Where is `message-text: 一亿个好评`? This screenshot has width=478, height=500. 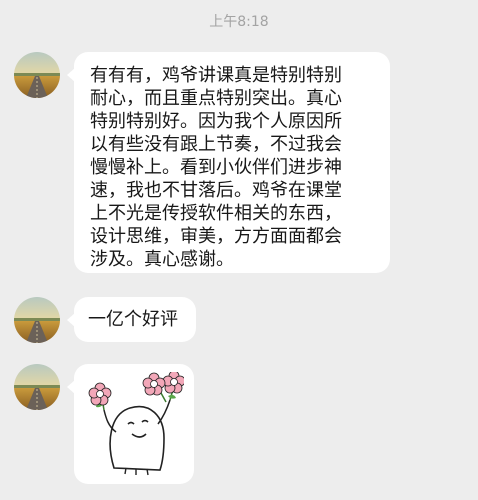 message-text: 一亿个好评 is located at coordinates (133, 319).